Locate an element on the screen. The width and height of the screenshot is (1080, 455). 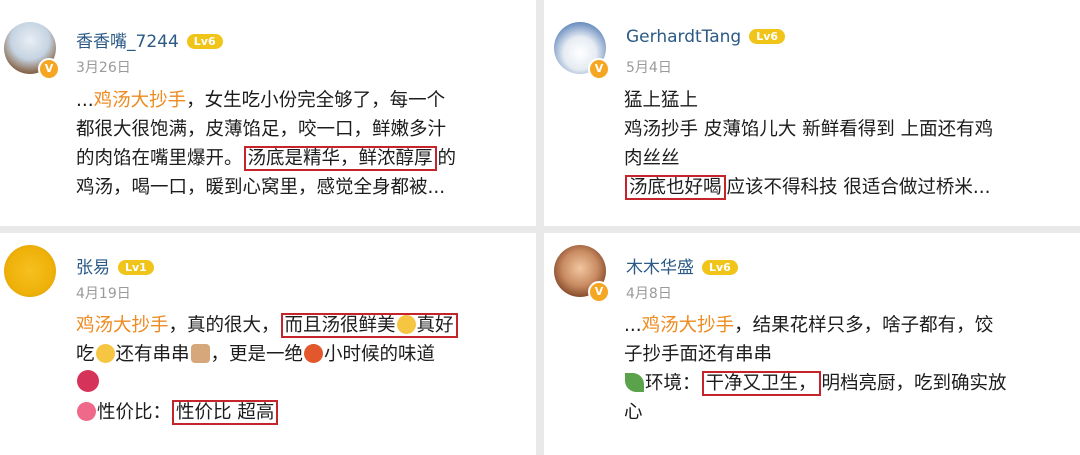
text-segment: 的 is located at coordinates (447, 158).